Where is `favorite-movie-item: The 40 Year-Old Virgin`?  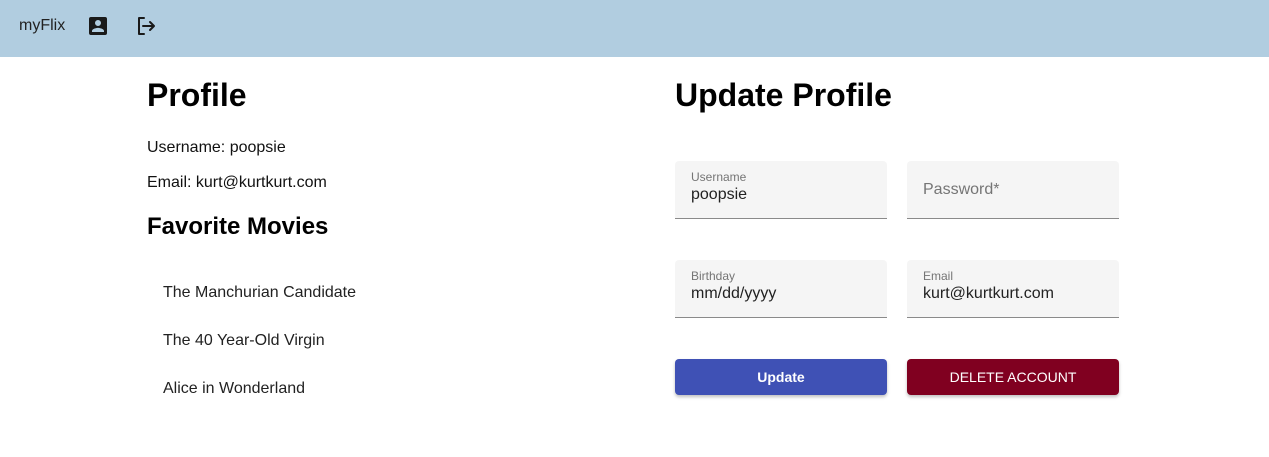
favorite-movie-item: The 40 Year-Old Virgin is located at coordinates (259, 356).